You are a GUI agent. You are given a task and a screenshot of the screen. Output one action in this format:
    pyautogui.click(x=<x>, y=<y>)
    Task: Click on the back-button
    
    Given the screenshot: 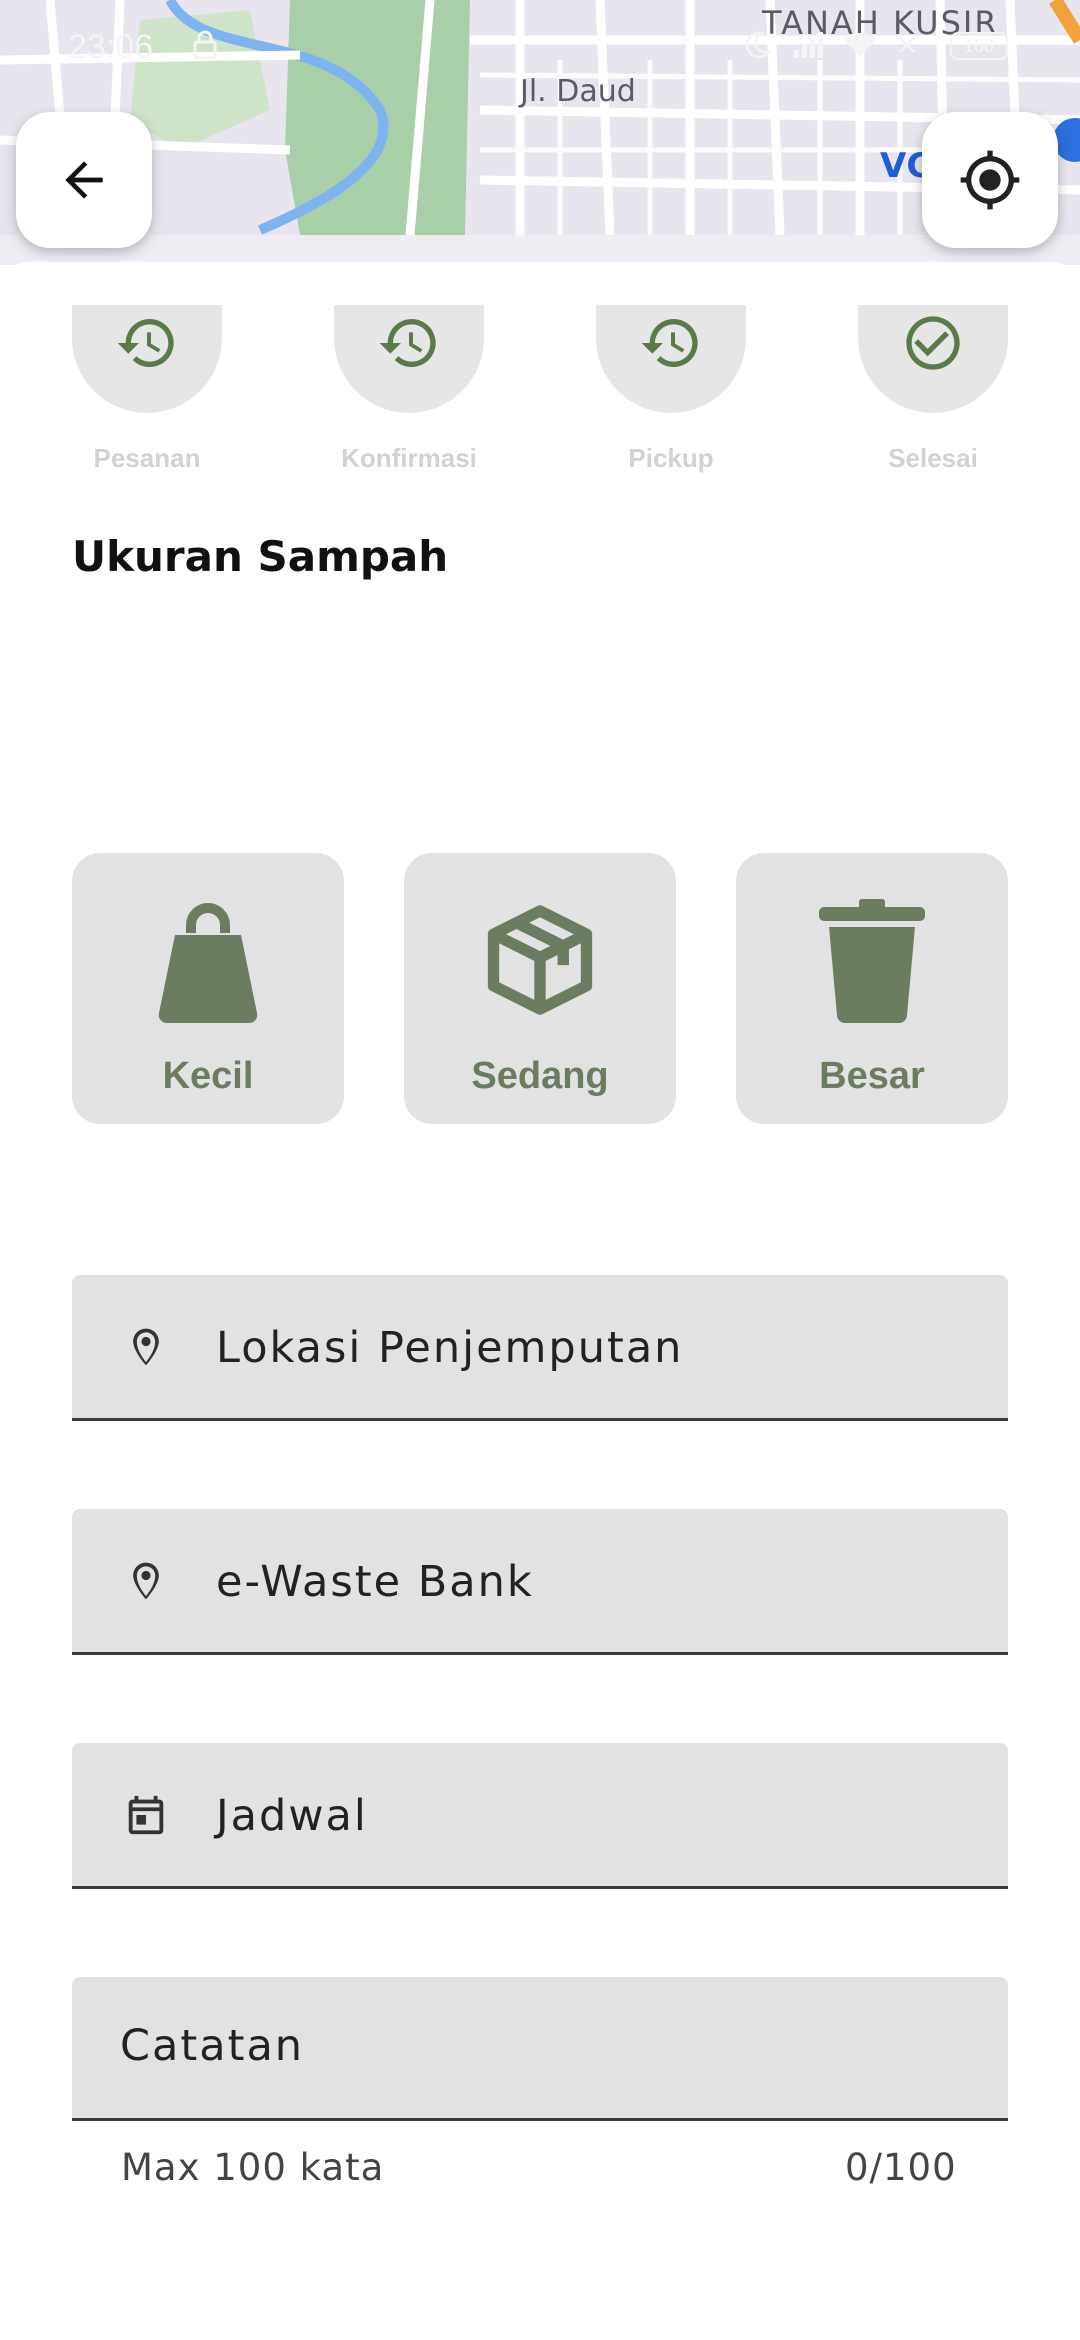 What is the action you would take?
    pyautogui.click(x=84, y=180)
    